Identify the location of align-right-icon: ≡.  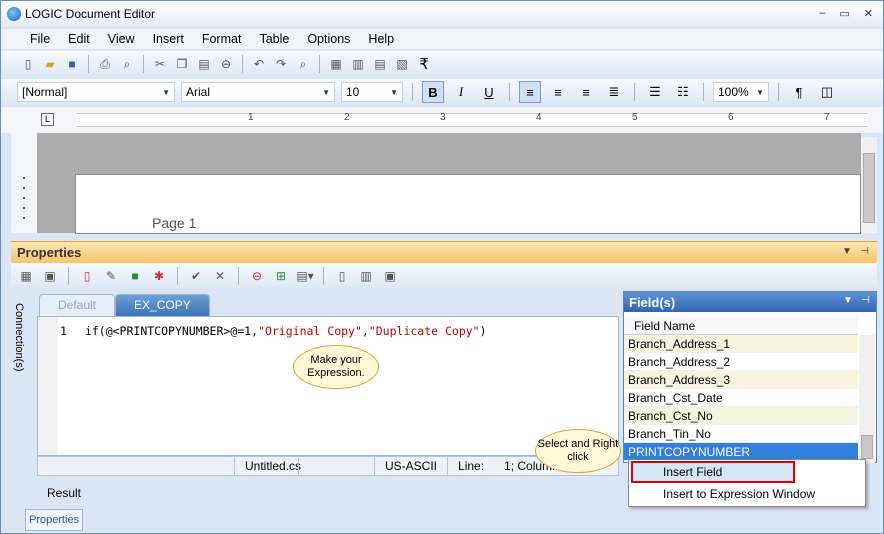
(558, 92).